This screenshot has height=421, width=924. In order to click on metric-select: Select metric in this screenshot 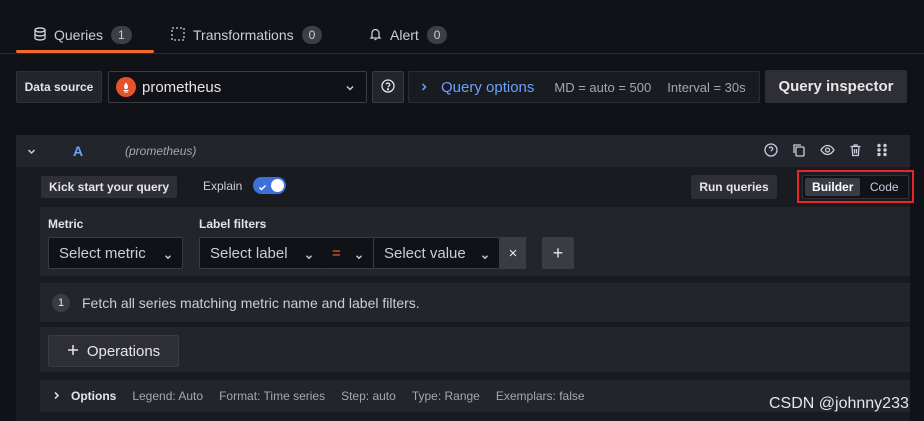, I will do `click(115, 253)`.